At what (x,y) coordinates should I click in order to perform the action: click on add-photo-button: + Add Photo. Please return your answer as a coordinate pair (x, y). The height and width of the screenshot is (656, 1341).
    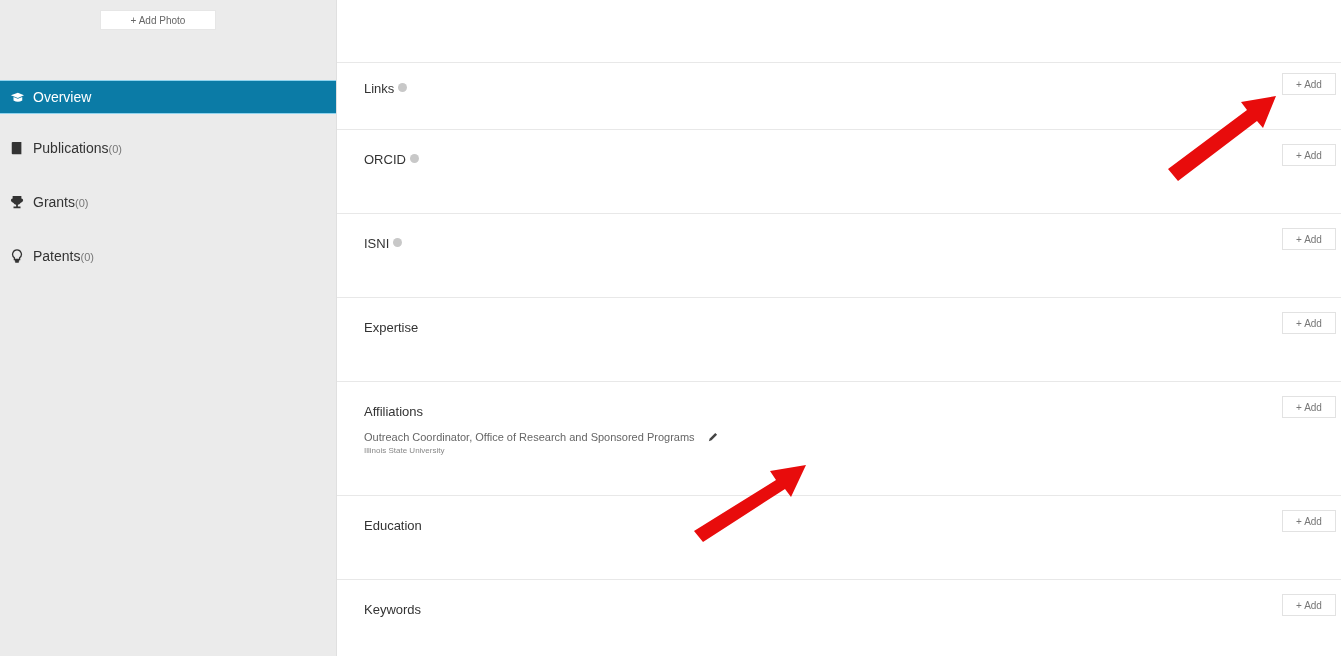
    Looking at the image, I should click on (158, 20).